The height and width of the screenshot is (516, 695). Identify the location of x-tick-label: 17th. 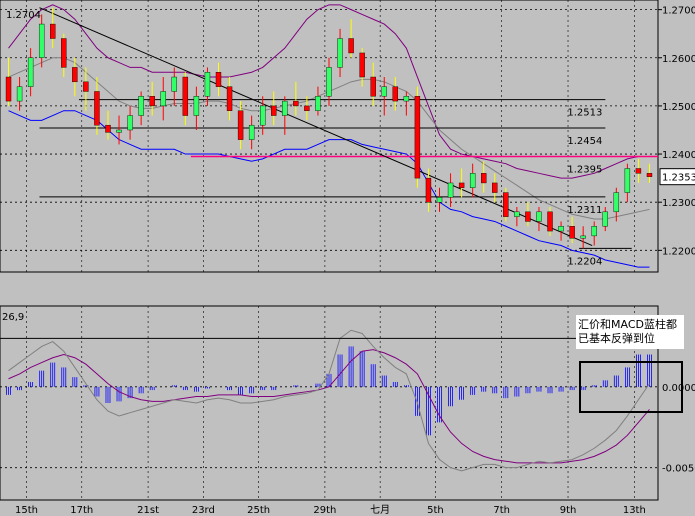
(81, 510).